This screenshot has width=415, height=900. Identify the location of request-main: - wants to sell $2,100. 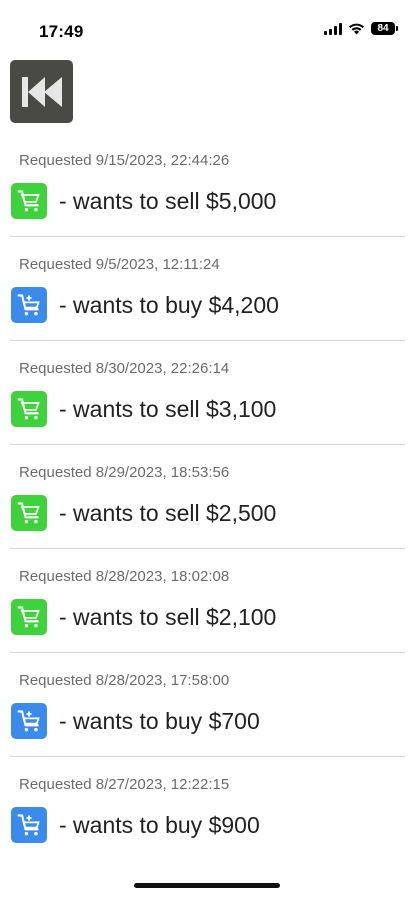
(143, 617).